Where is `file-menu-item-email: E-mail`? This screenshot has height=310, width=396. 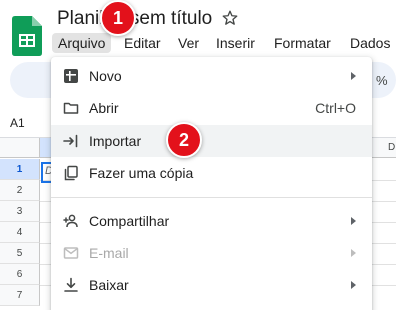
file-menu-item-email: E-mail is located at coordinates (211, 253).